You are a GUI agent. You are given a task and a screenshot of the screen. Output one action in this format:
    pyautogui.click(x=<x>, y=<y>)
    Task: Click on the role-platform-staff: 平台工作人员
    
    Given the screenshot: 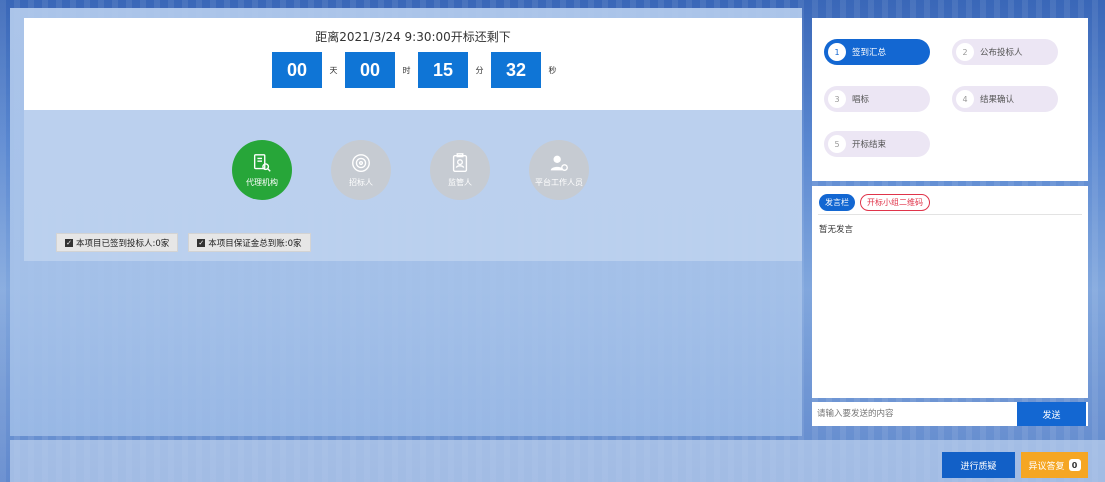 What is the action you would take?
    pyautogui.click(x=559, y=170)
    